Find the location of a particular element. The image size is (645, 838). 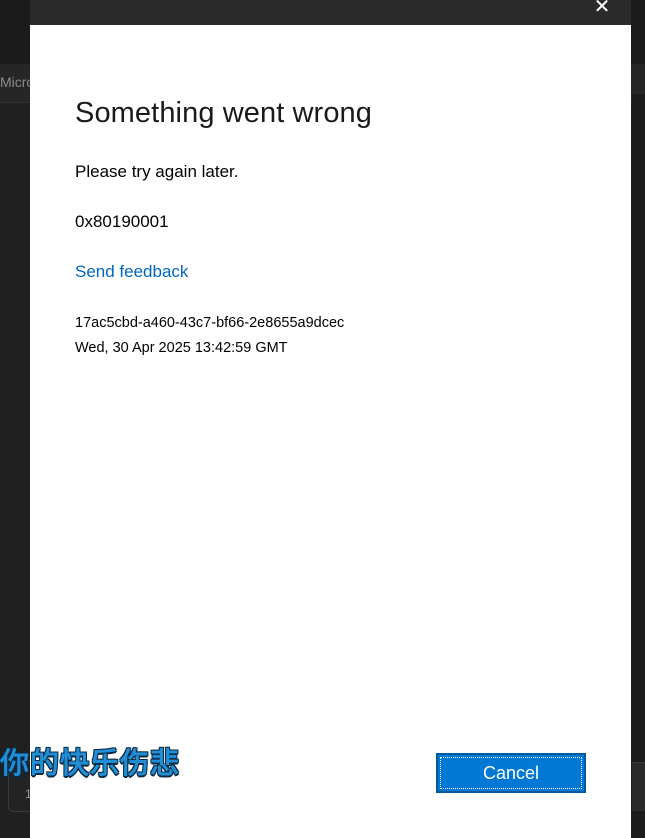

dialog-titlebar: ✕ is located at coordinates (330, 12).